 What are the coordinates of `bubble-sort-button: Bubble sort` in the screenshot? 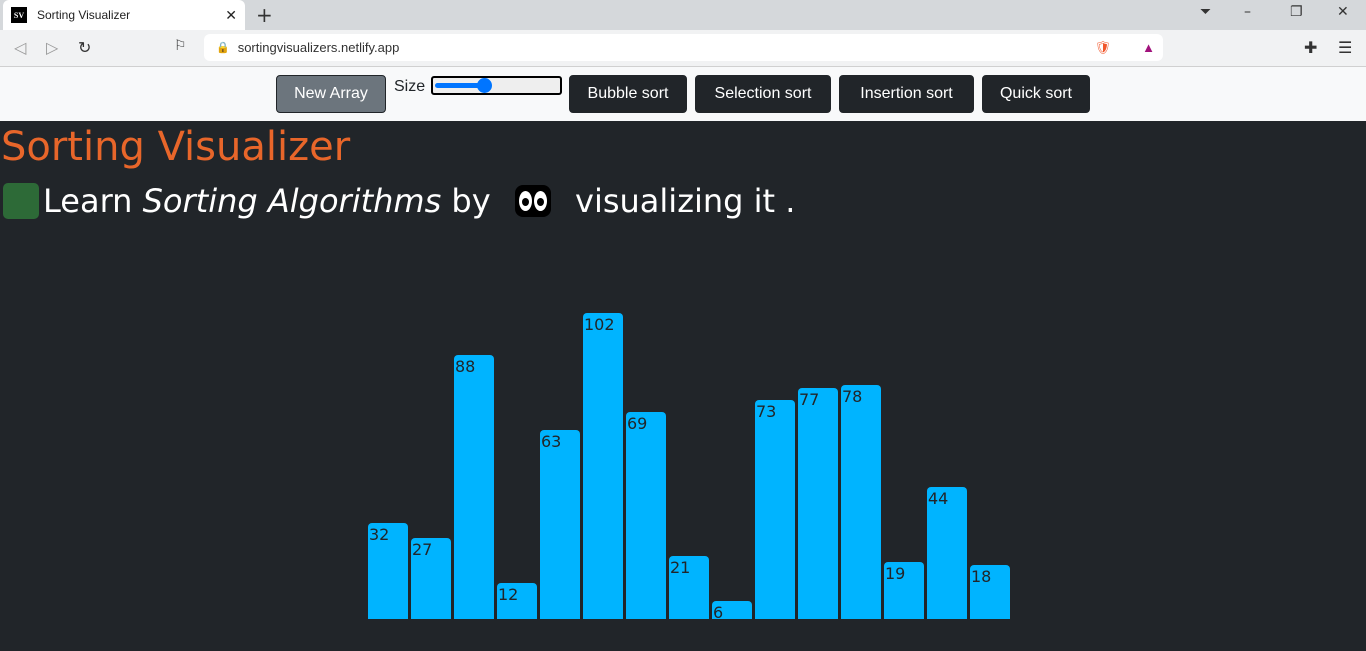 It's located at (628, 94).